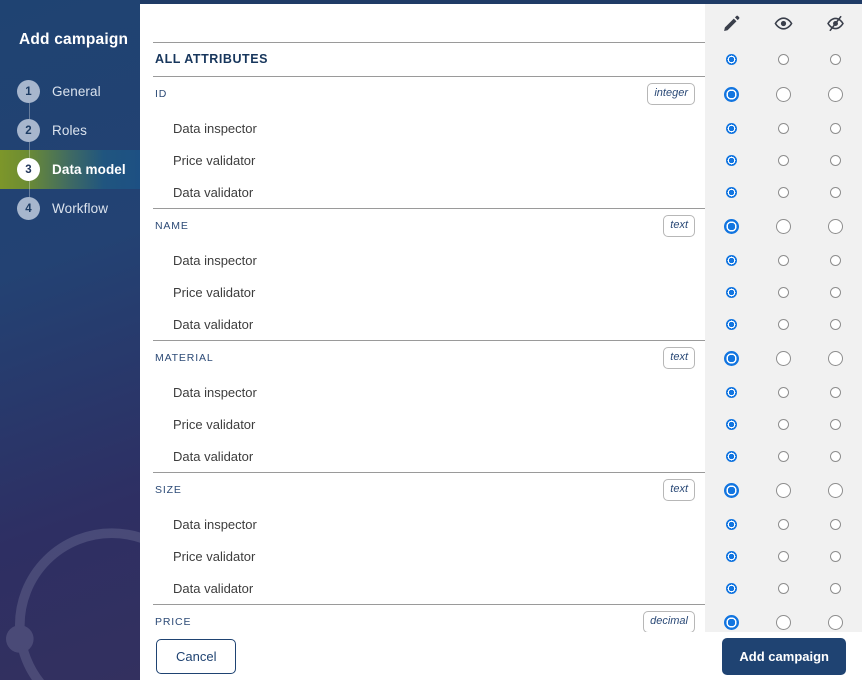 This screenshot has width=862, height=680. I want to click on add-campaign-button: Add campaign, so click(784, 656).